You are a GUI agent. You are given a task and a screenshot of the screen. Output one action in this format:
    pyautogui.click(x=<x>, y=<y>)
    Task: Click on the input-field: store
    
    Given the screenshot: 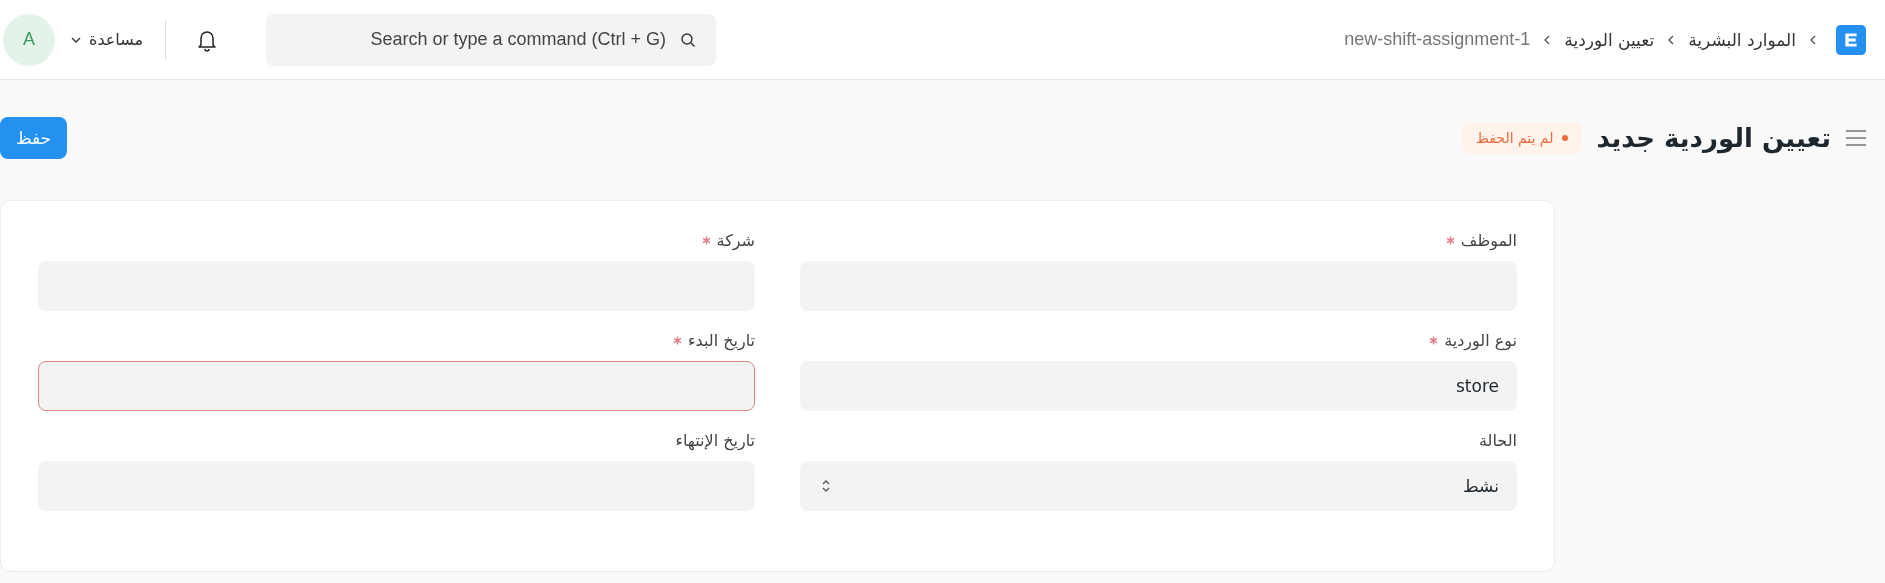 What is the action you would take?
    pyautogui.click(x=1158, y=386)
    